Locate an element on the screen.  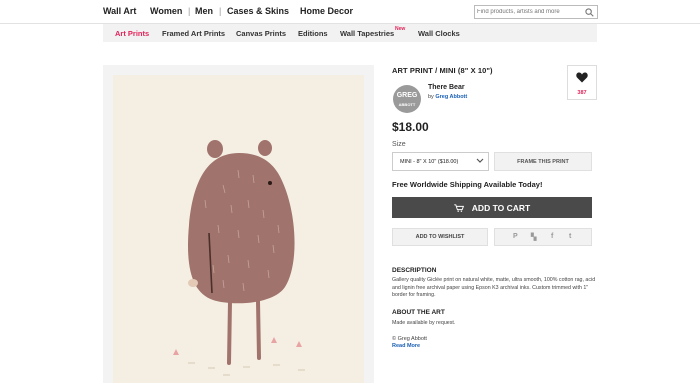
work-title: There Bear is located at coordinates (446, 87).